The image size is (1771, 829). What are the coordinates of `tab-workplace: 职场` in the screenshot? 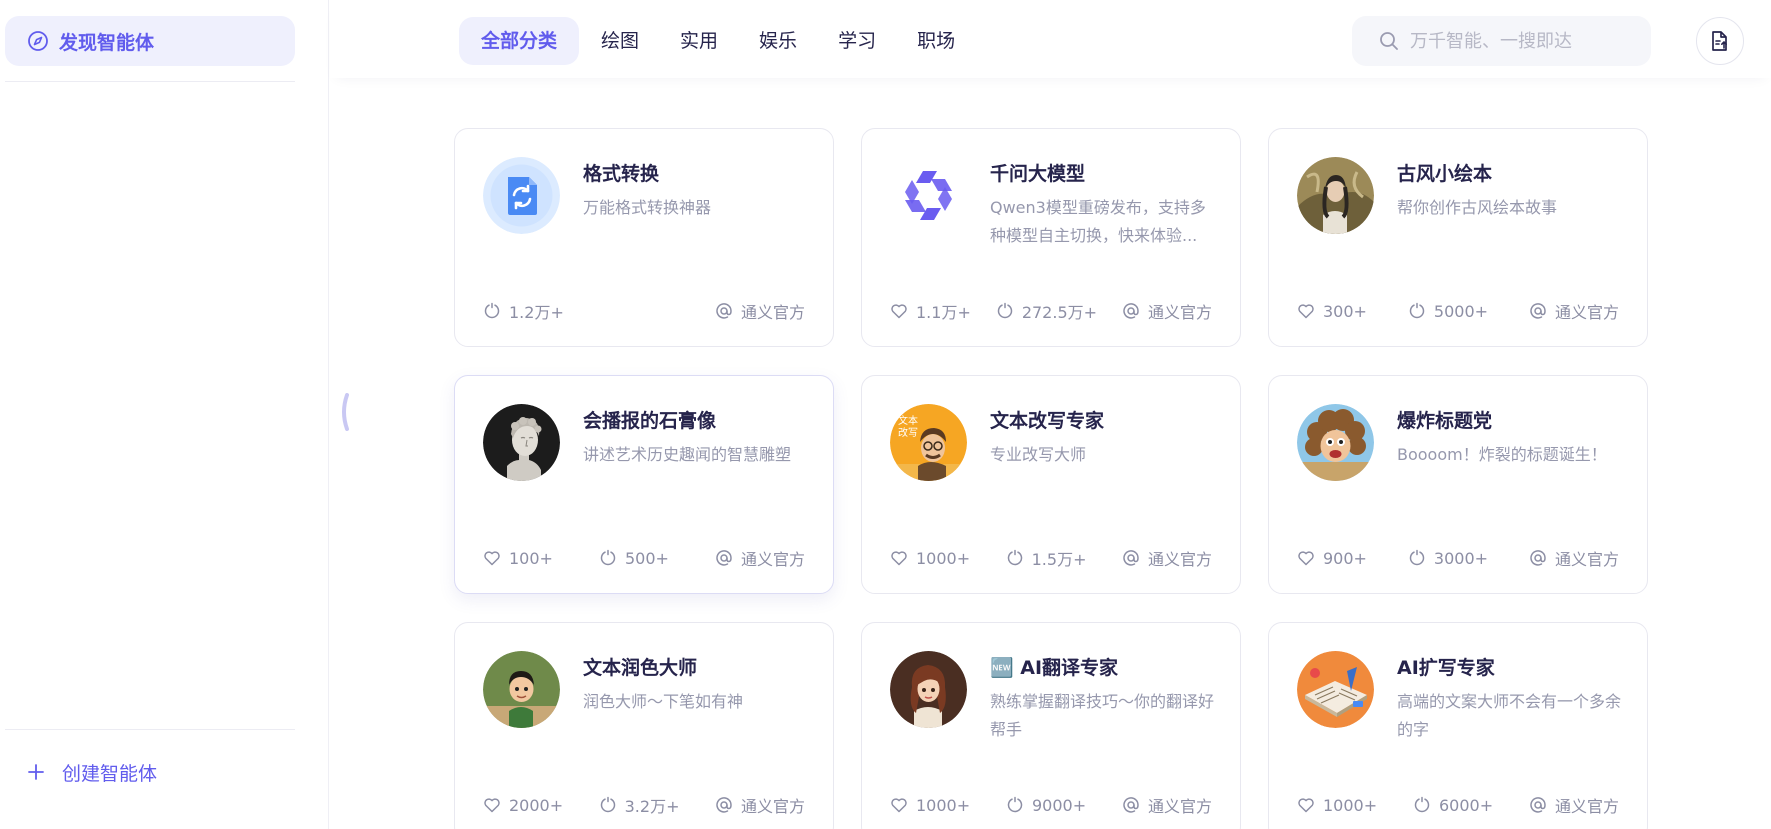 It's located at (936, 41).